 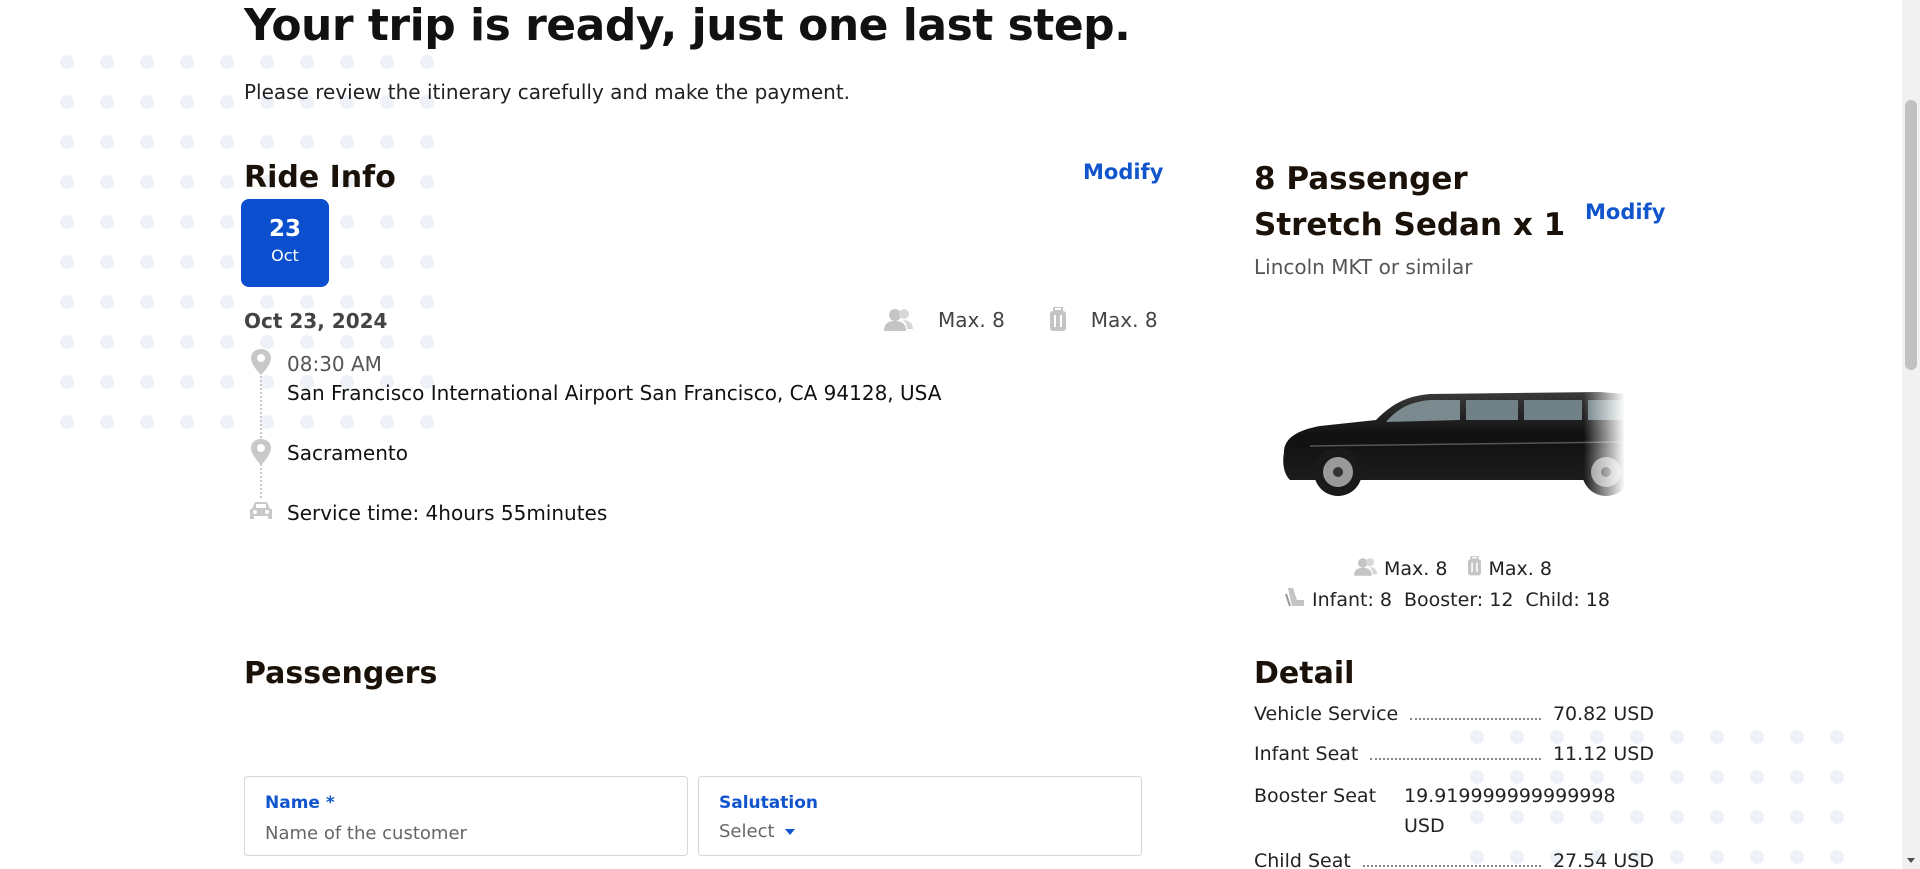 What do you see at coordinates (347, 453) in the screenshot?
I see `dropoff-location: Sacramento` at bounding box center [347, 453].